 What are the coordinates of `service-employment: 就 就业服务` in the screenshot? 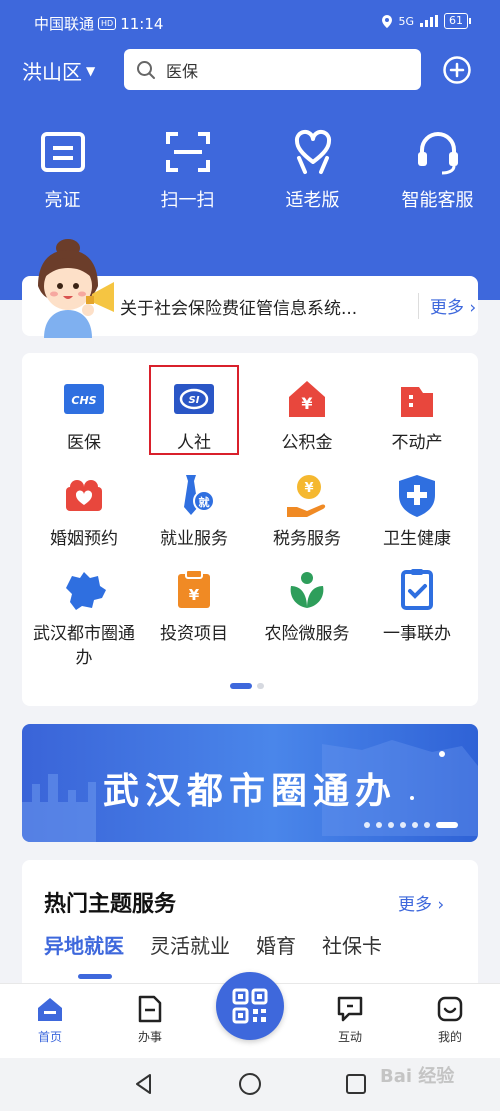 It's located at (194, 512).